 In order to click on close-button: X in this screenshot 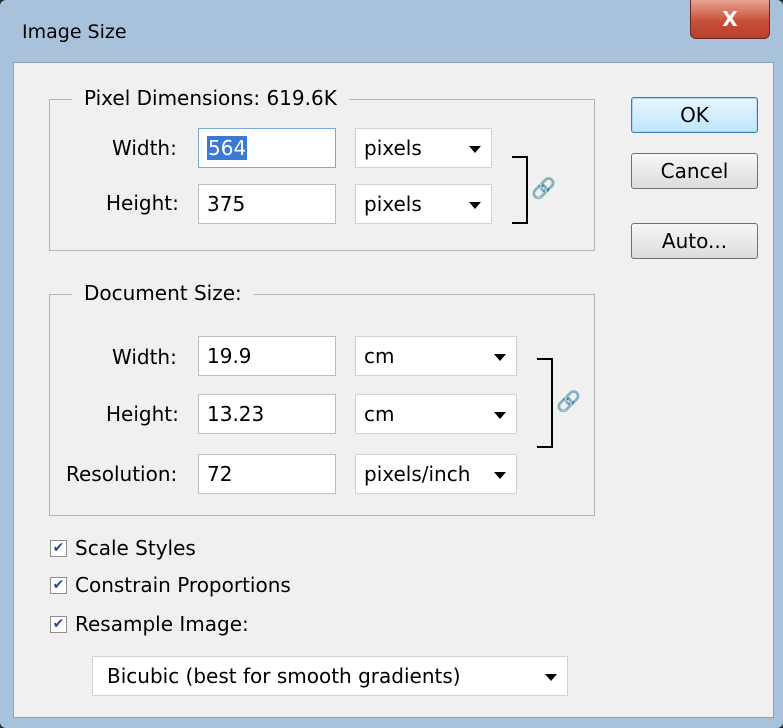, I will do `click(730, 19)`.